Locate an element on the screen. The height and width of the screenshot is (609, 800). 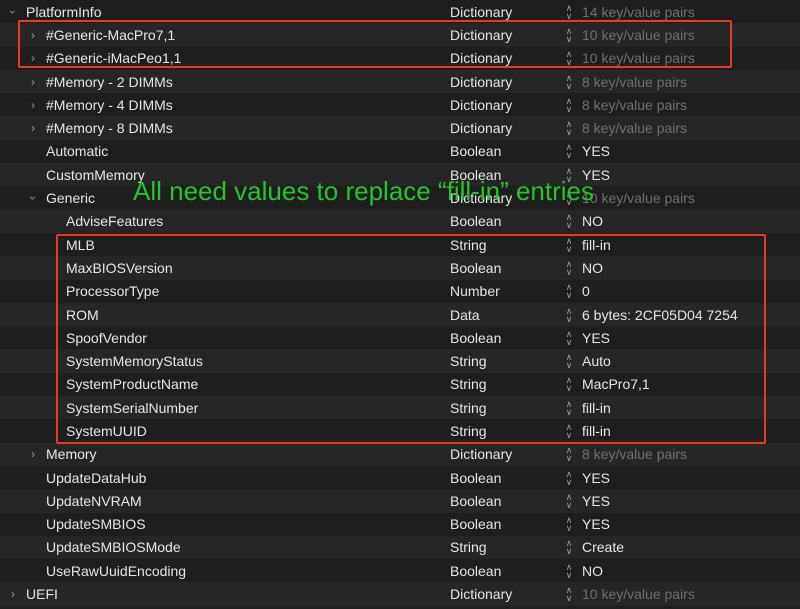
plist-row: SystemMemoryStatus String ∧ ∨ Auto is located at coordinates (400, 361).